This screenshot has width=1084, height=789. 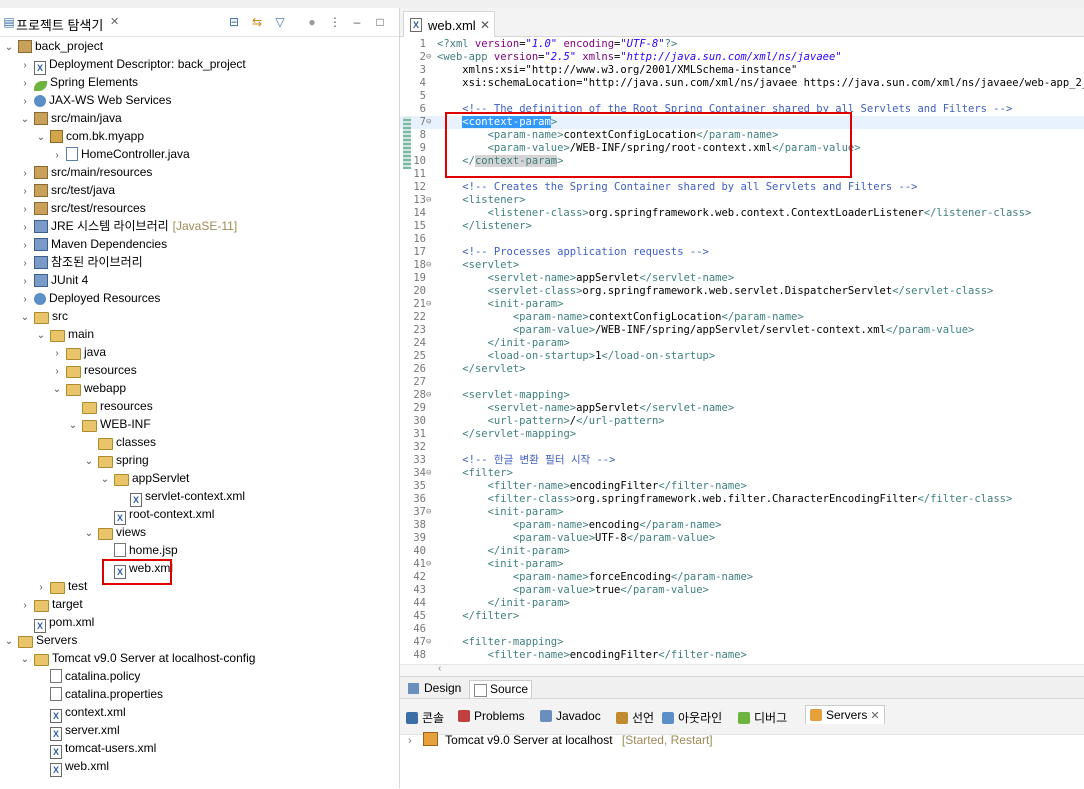 I want to click on code-line: 1 <?xml version="1.0" encoding="UTF-8"?>, so click(x=742, y=44).